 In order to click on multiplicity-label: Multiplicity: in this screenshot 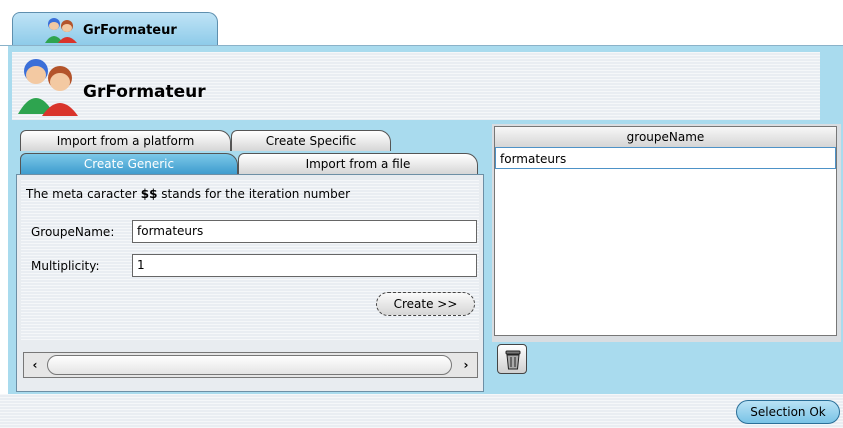, I will do `click(65, 266)`.